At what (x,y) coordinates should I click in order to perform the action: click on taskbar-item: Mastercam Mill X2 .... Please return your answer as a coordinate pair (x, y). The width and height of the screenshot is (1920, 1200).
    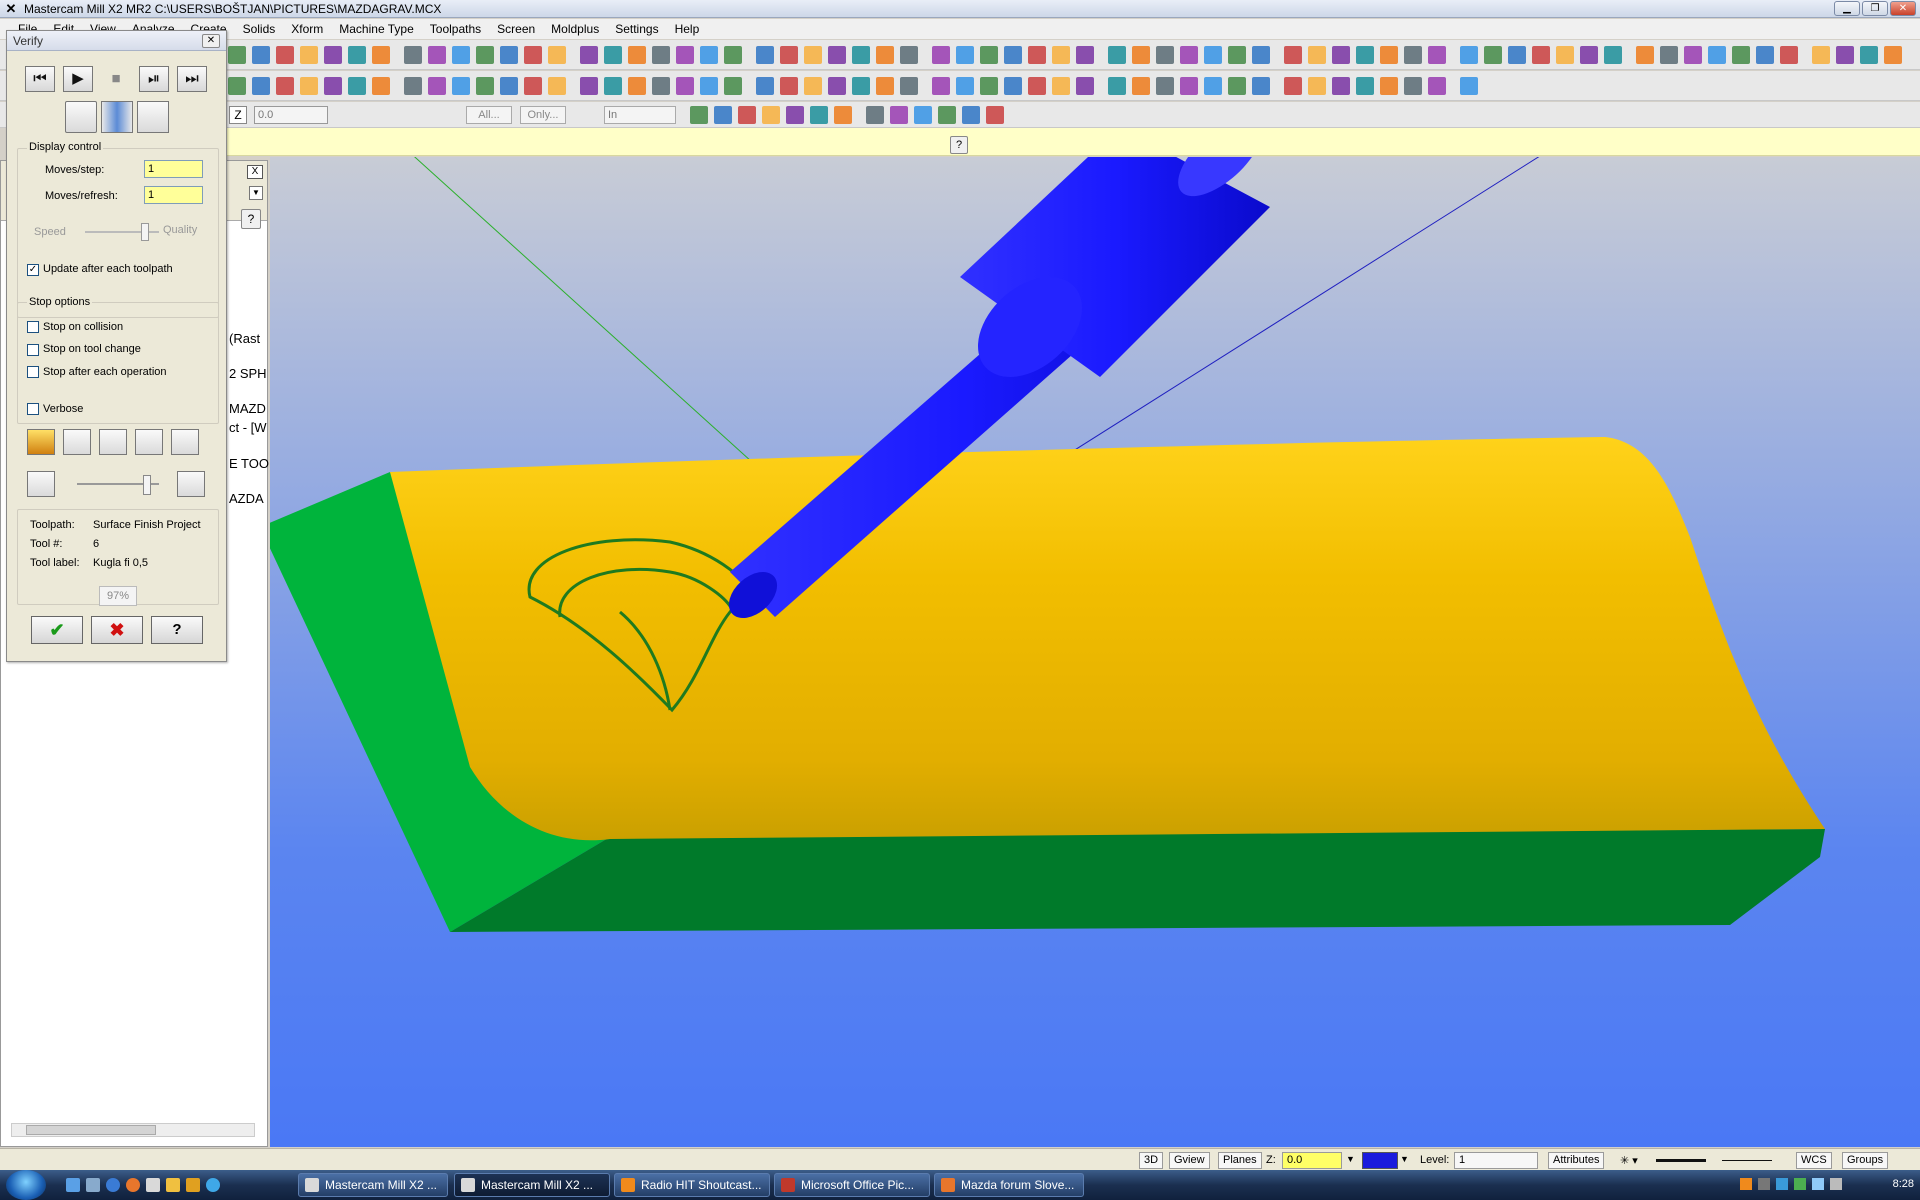
    Looking at the image, I should click on (373, 1185).